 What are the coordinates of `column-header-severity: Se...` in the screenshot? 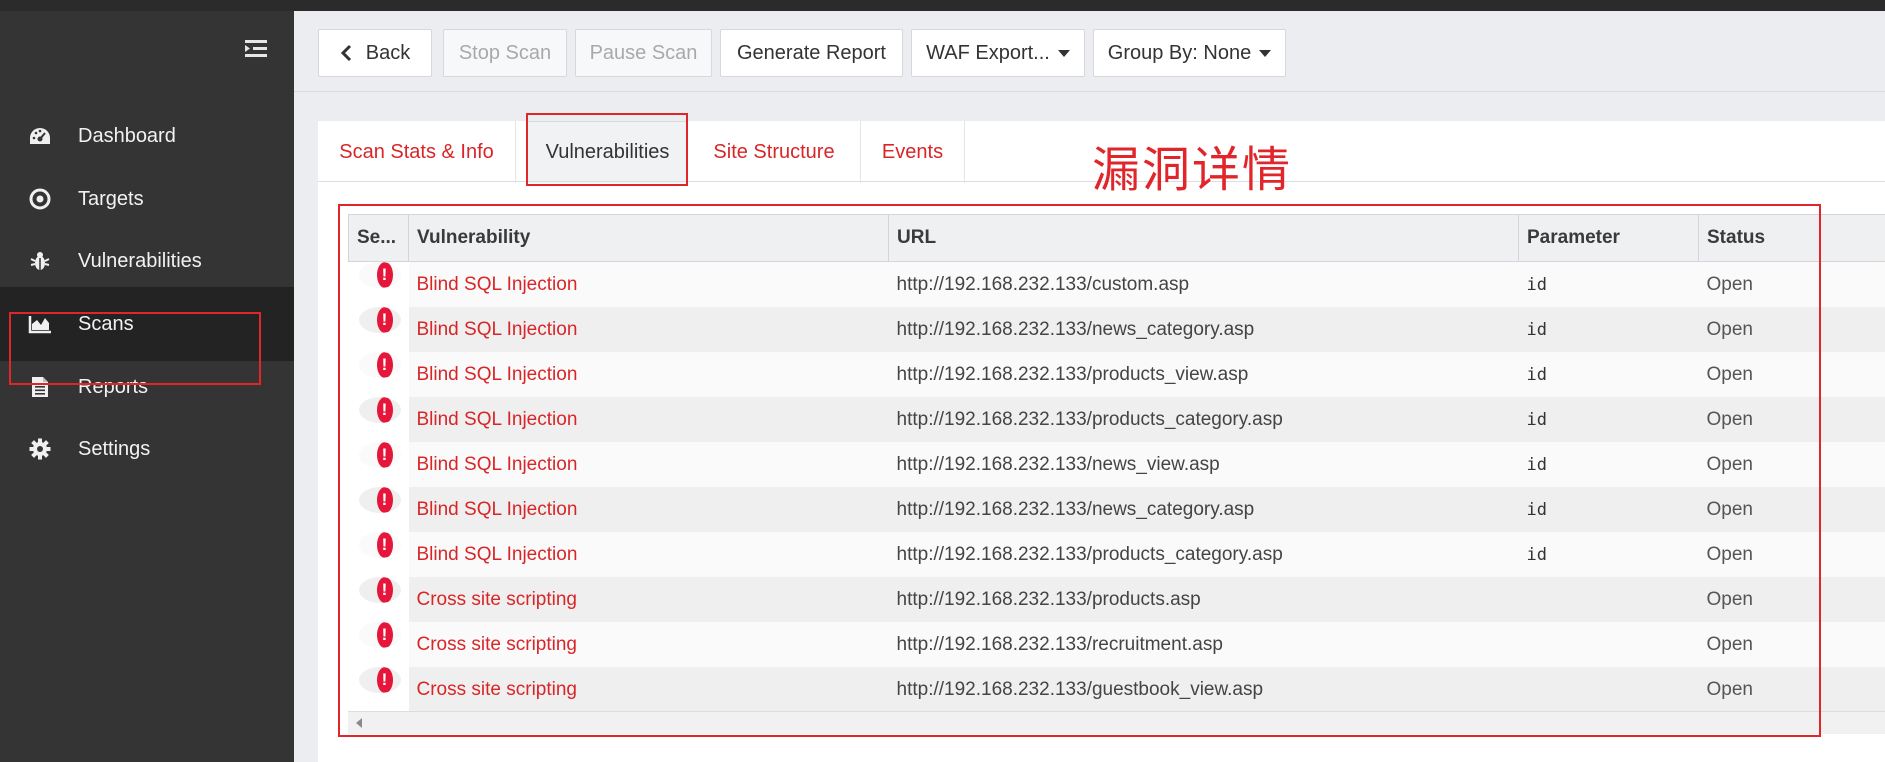 It's located at (378, 238).